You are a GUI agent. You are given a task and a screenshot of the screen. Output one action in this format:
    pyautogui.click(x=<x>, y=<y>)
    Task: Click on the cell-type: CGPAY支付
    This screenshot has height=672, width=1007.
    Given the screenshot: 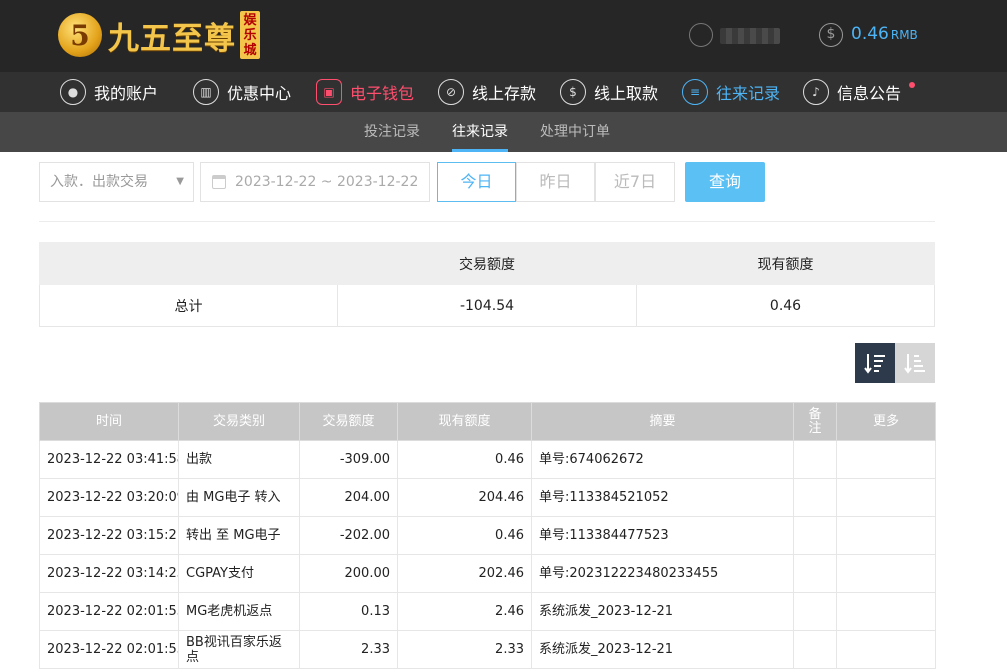 What is the action you would take?
    pyautogui.click(x=239, y=573)
    